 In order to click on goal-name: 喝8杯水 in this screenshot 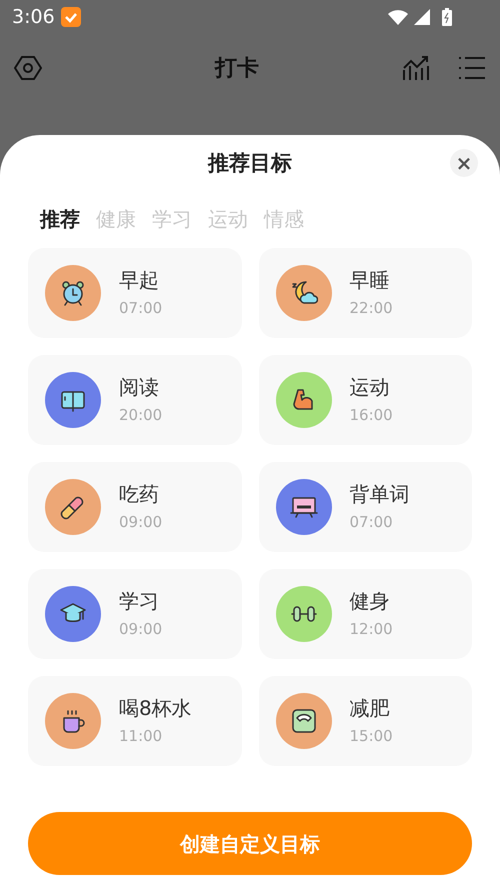, I will do `click(155, 709)`.